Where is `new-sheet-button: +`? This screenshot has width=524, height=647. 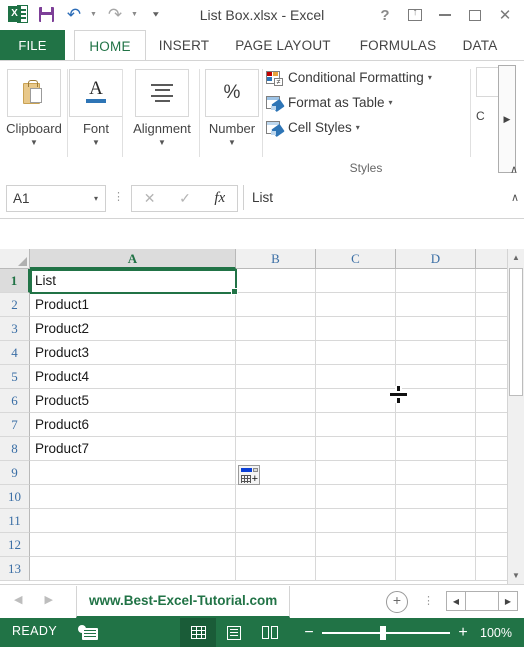
new-sheet-button: + is located at coordinates (397, 602).